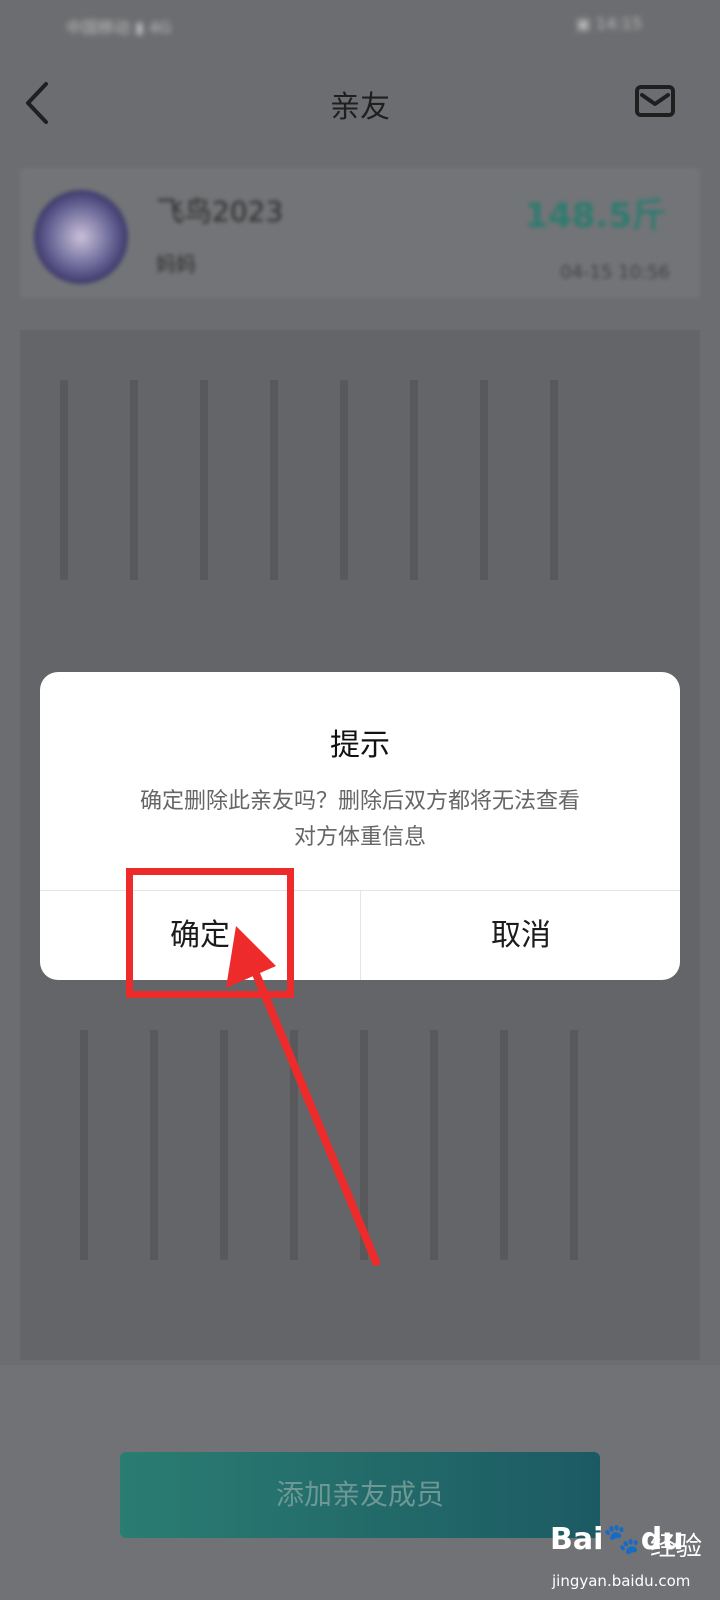 The height and width of the screenshot is (1600, 720). I want to click on mail-icon, so click(655, 101).